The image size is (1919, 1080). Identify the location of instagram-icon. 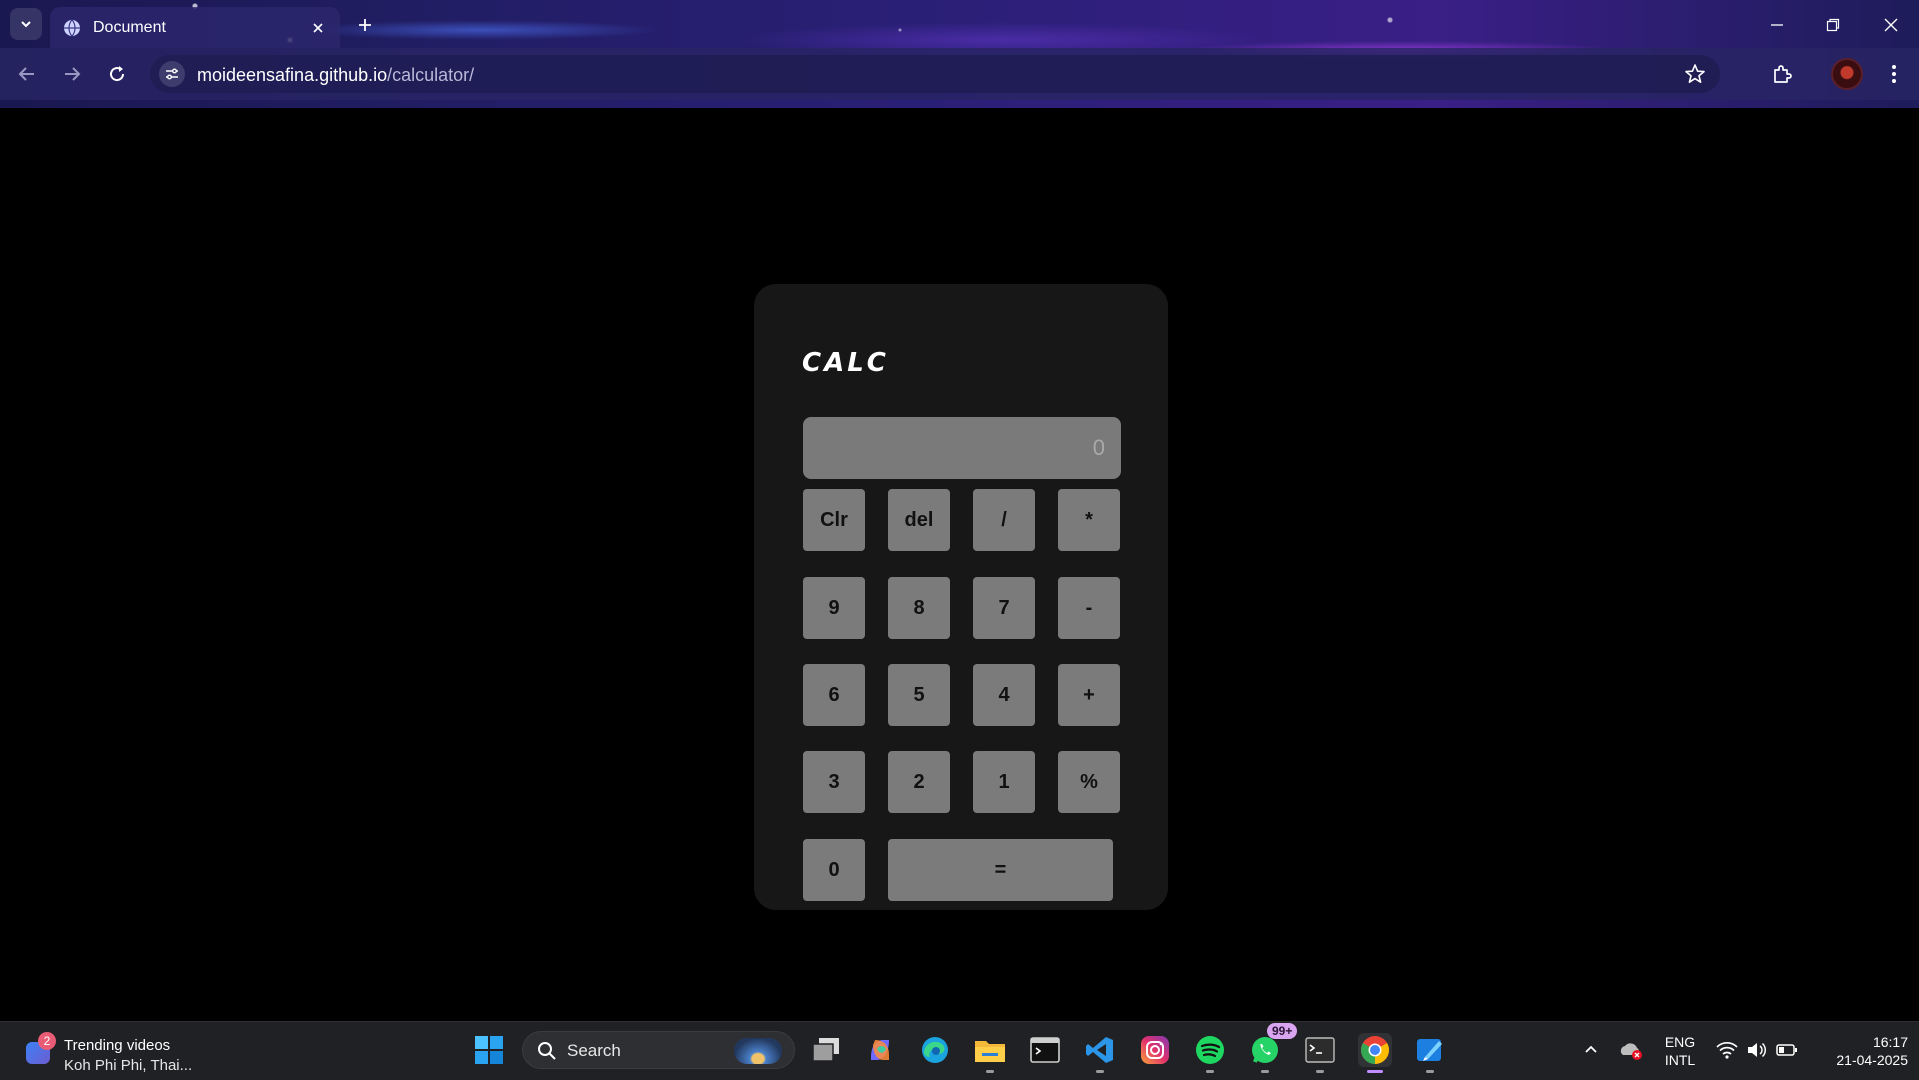
(1155, 1050).